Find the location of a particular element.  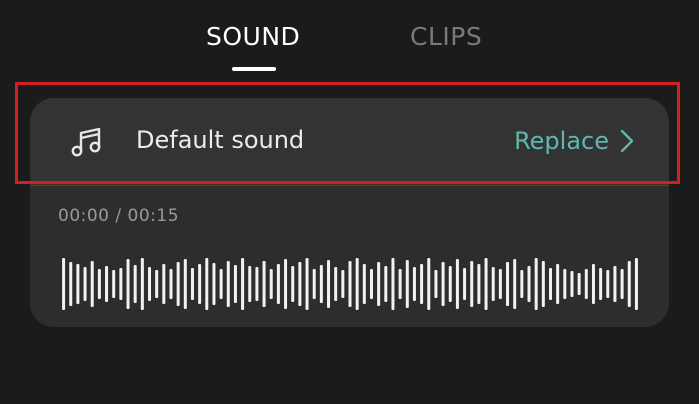

active-tab-indicator is located at coordinates (254, 69).